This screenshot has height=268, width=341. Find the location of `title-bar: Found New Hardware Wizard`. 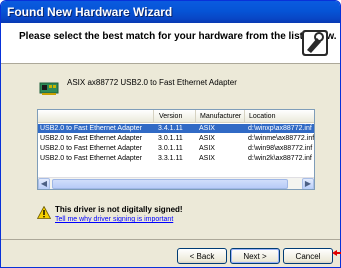

title-bar: Found New Hardware Wizard is located at coordinates (170, 12).